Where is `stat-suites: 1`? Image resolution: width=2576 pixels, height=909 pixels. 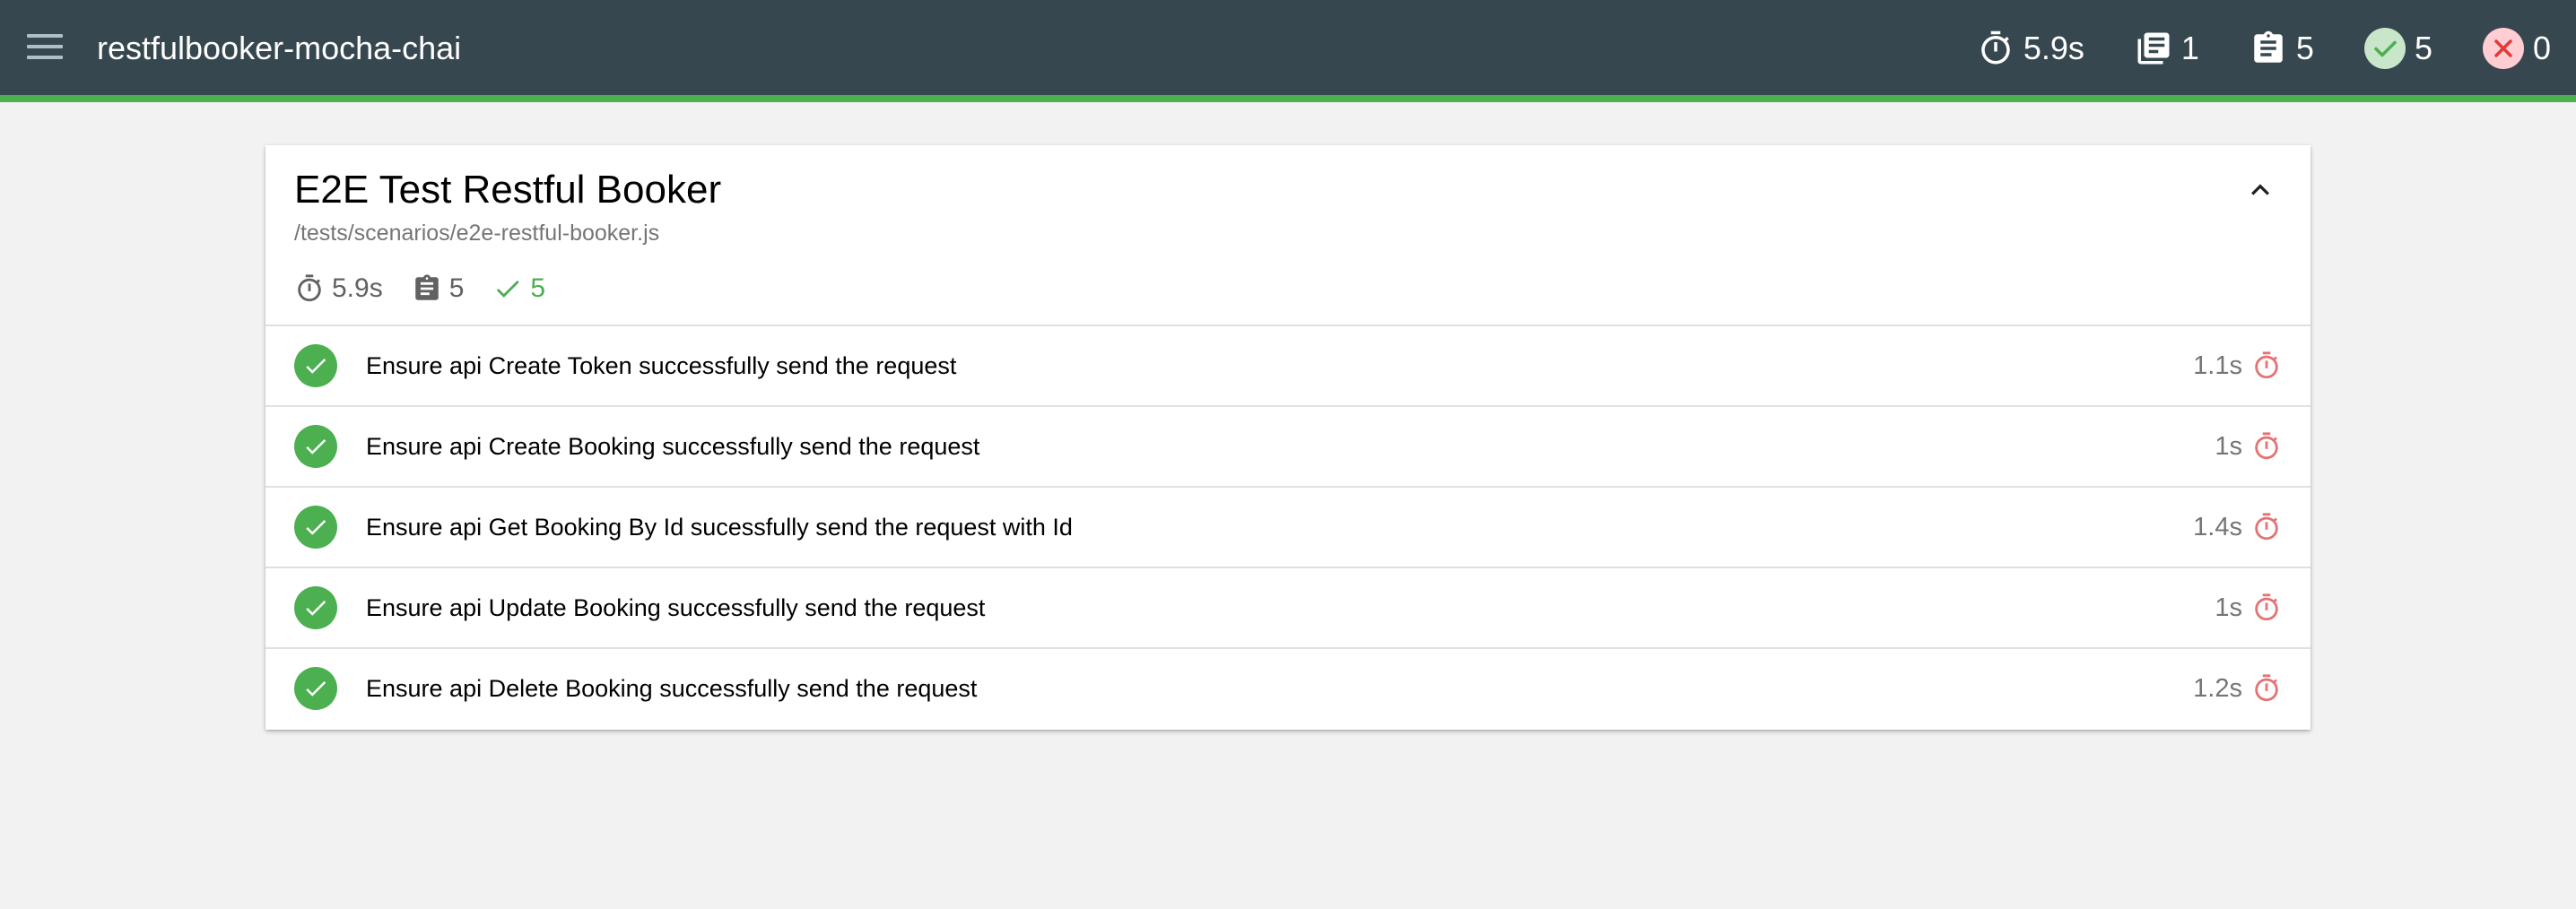
stat-suites: 1 is located at coordinates (2167, 48).